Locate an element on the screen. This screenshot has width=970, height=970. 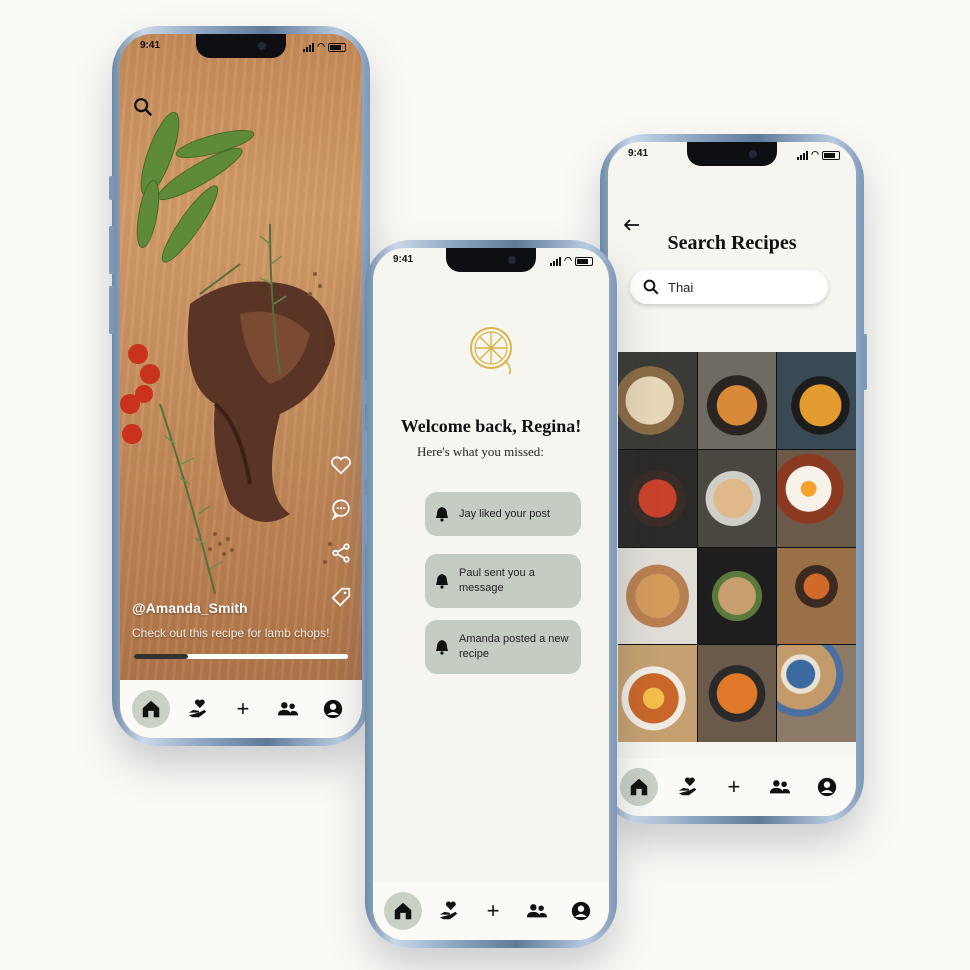
comment-icon is located at coordinates (341, 509).